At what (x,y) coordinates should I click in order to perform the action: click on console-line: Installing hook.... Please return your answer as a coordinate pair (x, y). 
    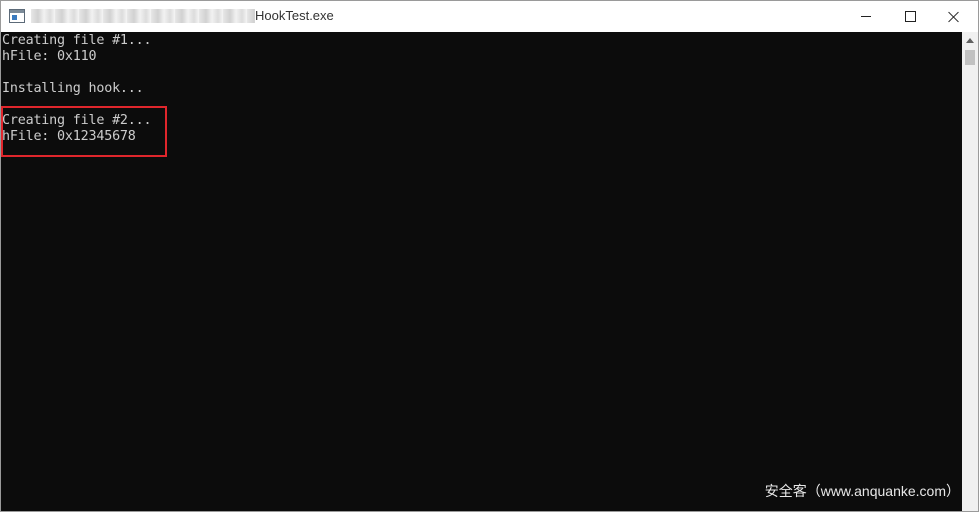
    Looking at the image, I should click on (73, 88).